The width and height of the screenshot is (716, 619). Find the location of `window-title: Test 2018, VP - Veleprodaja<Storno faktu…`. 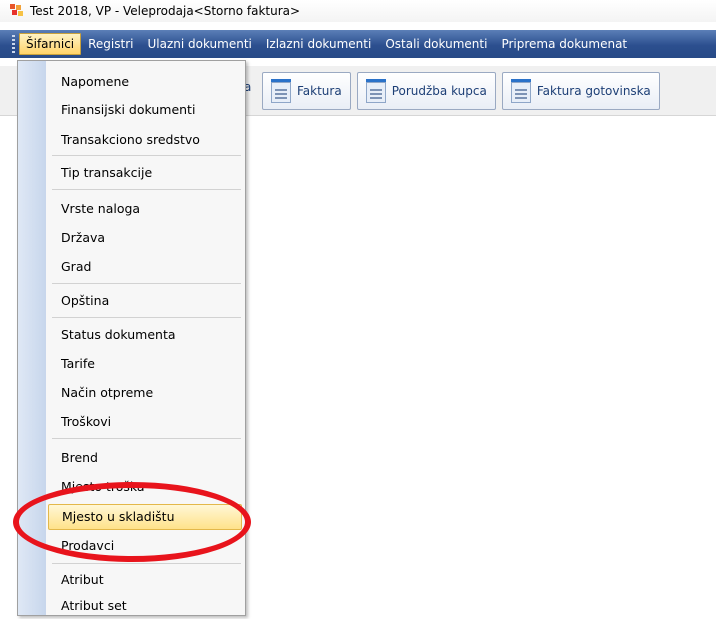

window-title: Test 2018, VP - Veleprodaja<Storno faktu… is located at coordinates (165, 11).